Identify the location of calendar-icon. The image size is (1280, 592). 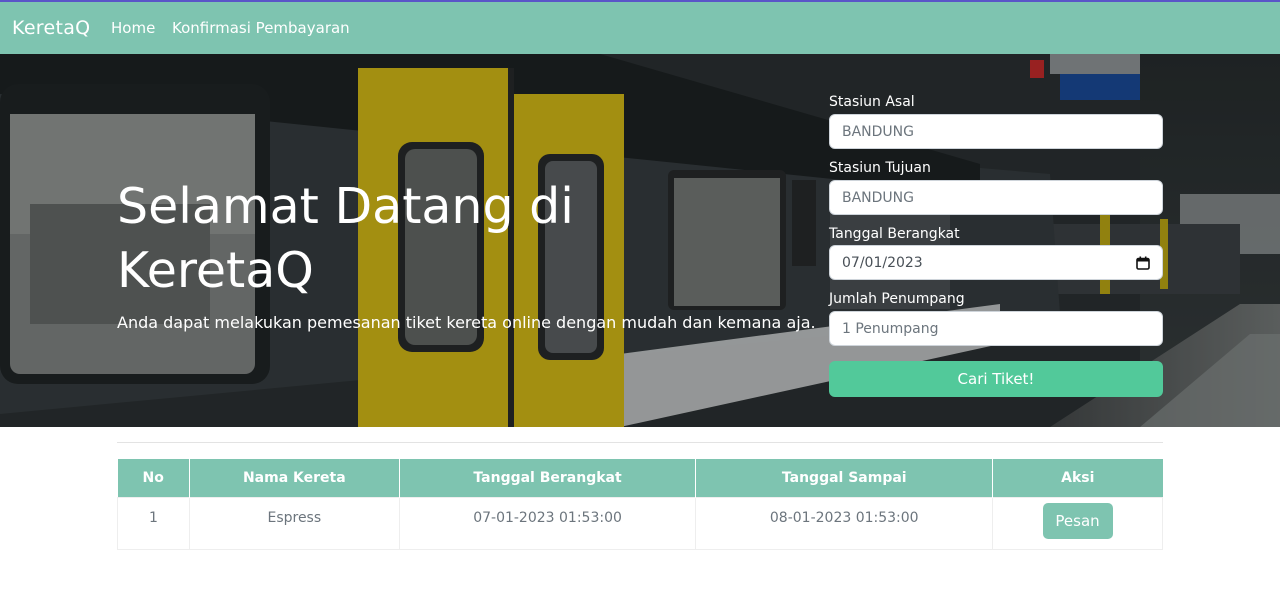
(1143, 263).